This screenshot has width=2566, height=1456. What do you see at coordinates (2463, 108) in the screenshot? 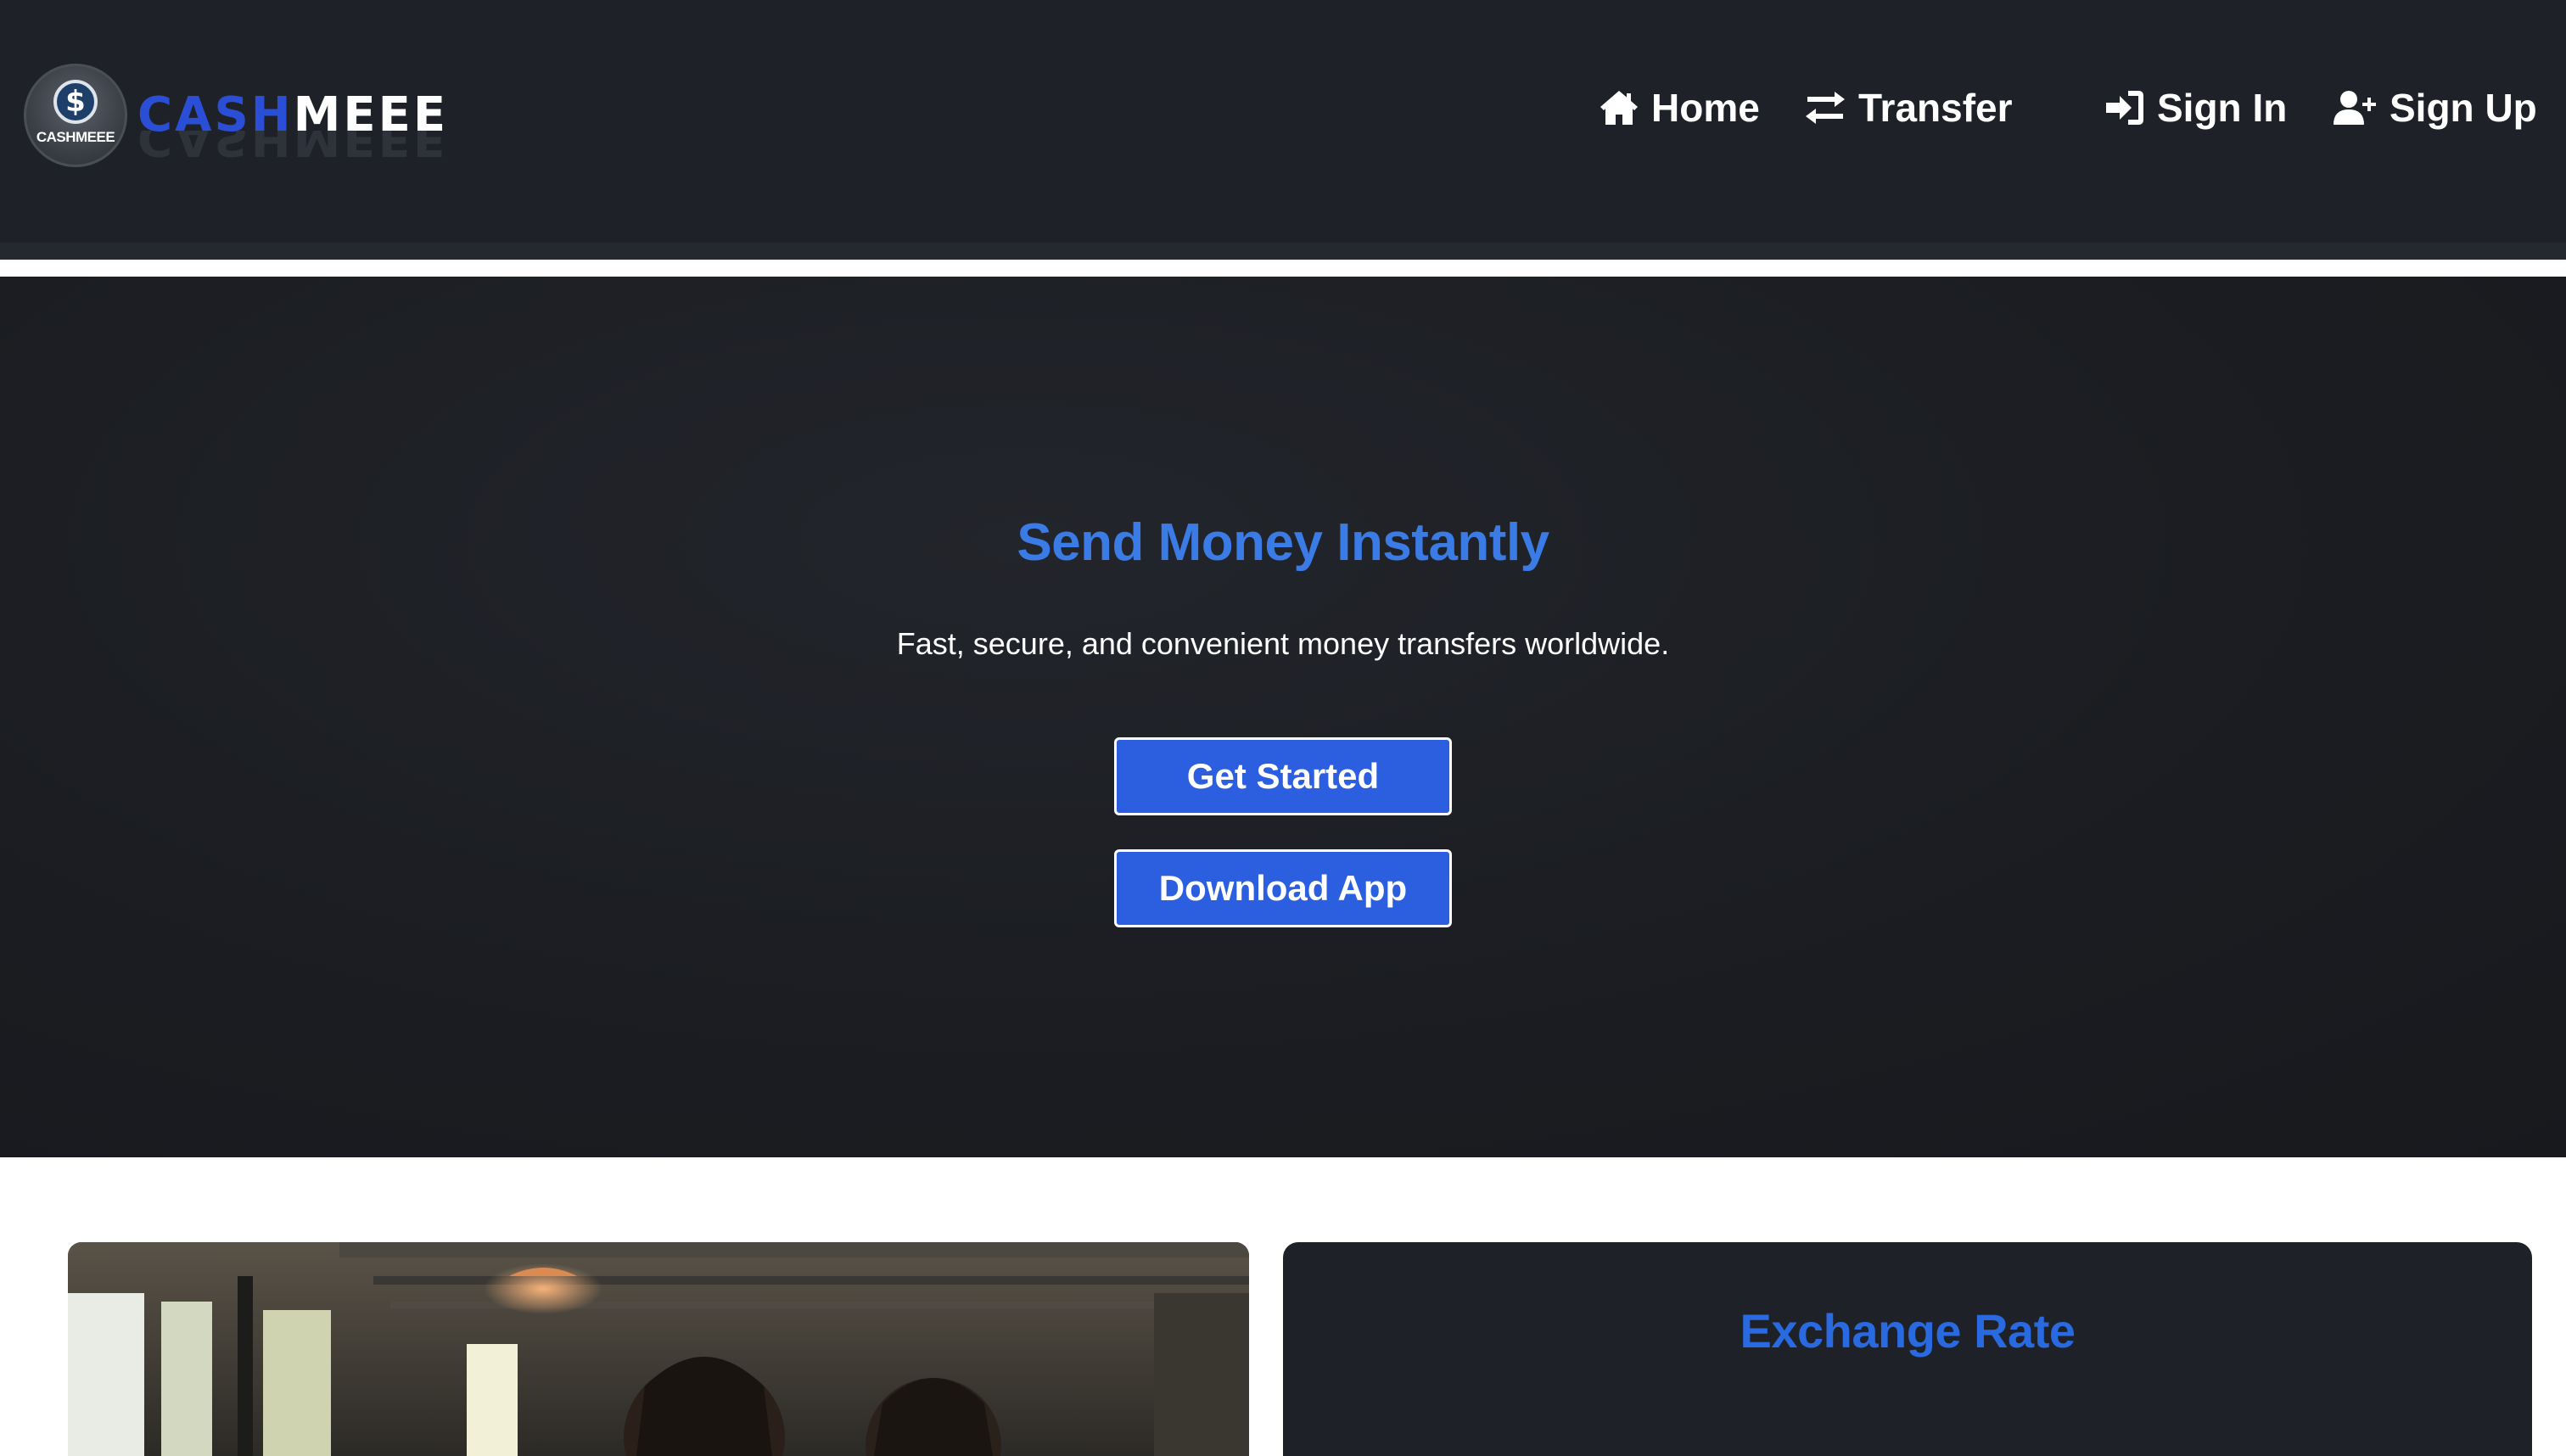
I see `nav-sign-up-label: Sign Up` at bounding box center [2463, 108].